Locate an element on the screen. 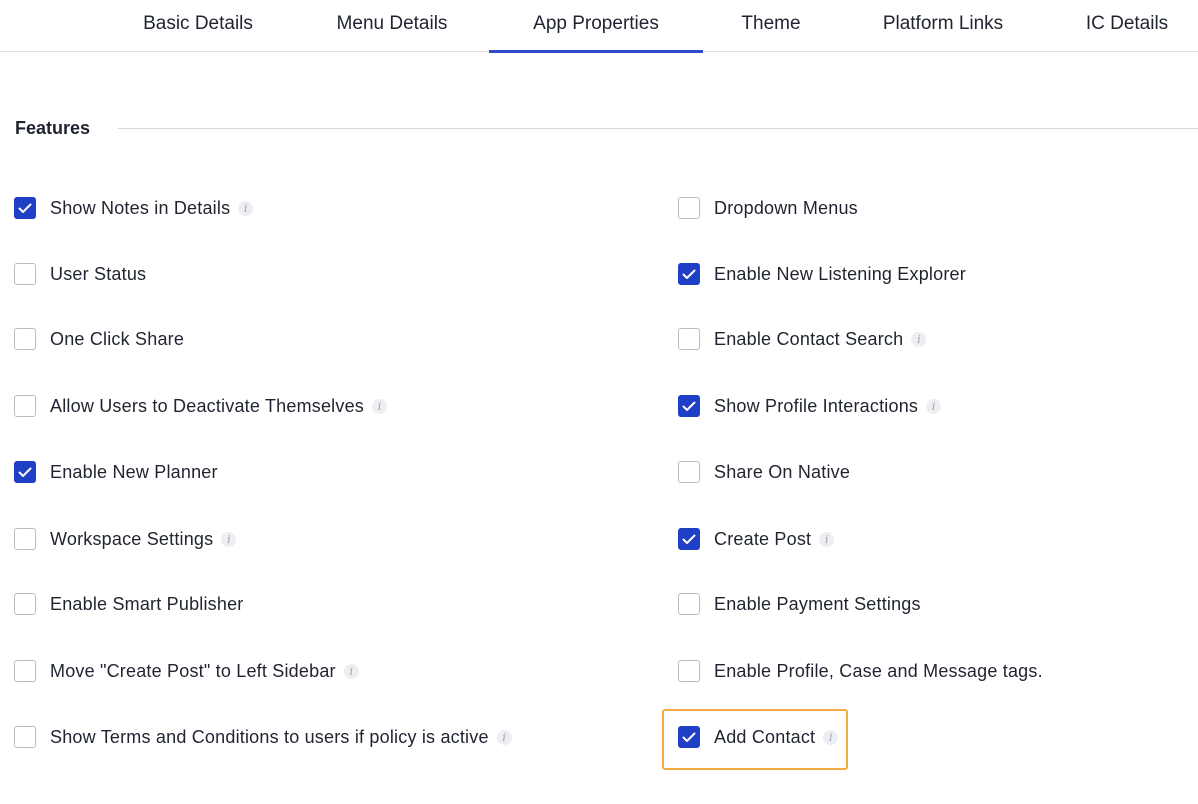 This screenshot has height=804, width=1198. checkbox-show-terms-and-conditions-to-users-if-policy-is-active is located at coordinates (25, 737).